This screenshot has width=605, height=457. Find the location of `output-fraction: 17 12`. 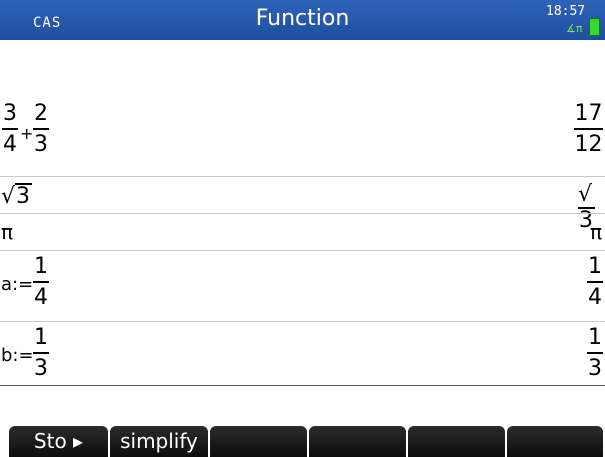

output-fraction: 17 12 is located at coordinates (588, 129).